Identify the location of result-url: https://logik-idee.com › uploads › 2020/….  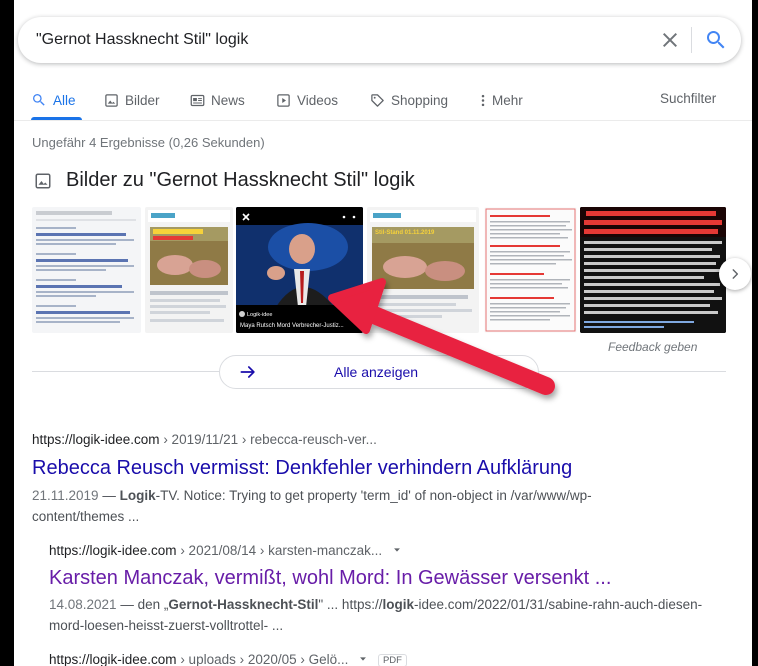
(228, 659).